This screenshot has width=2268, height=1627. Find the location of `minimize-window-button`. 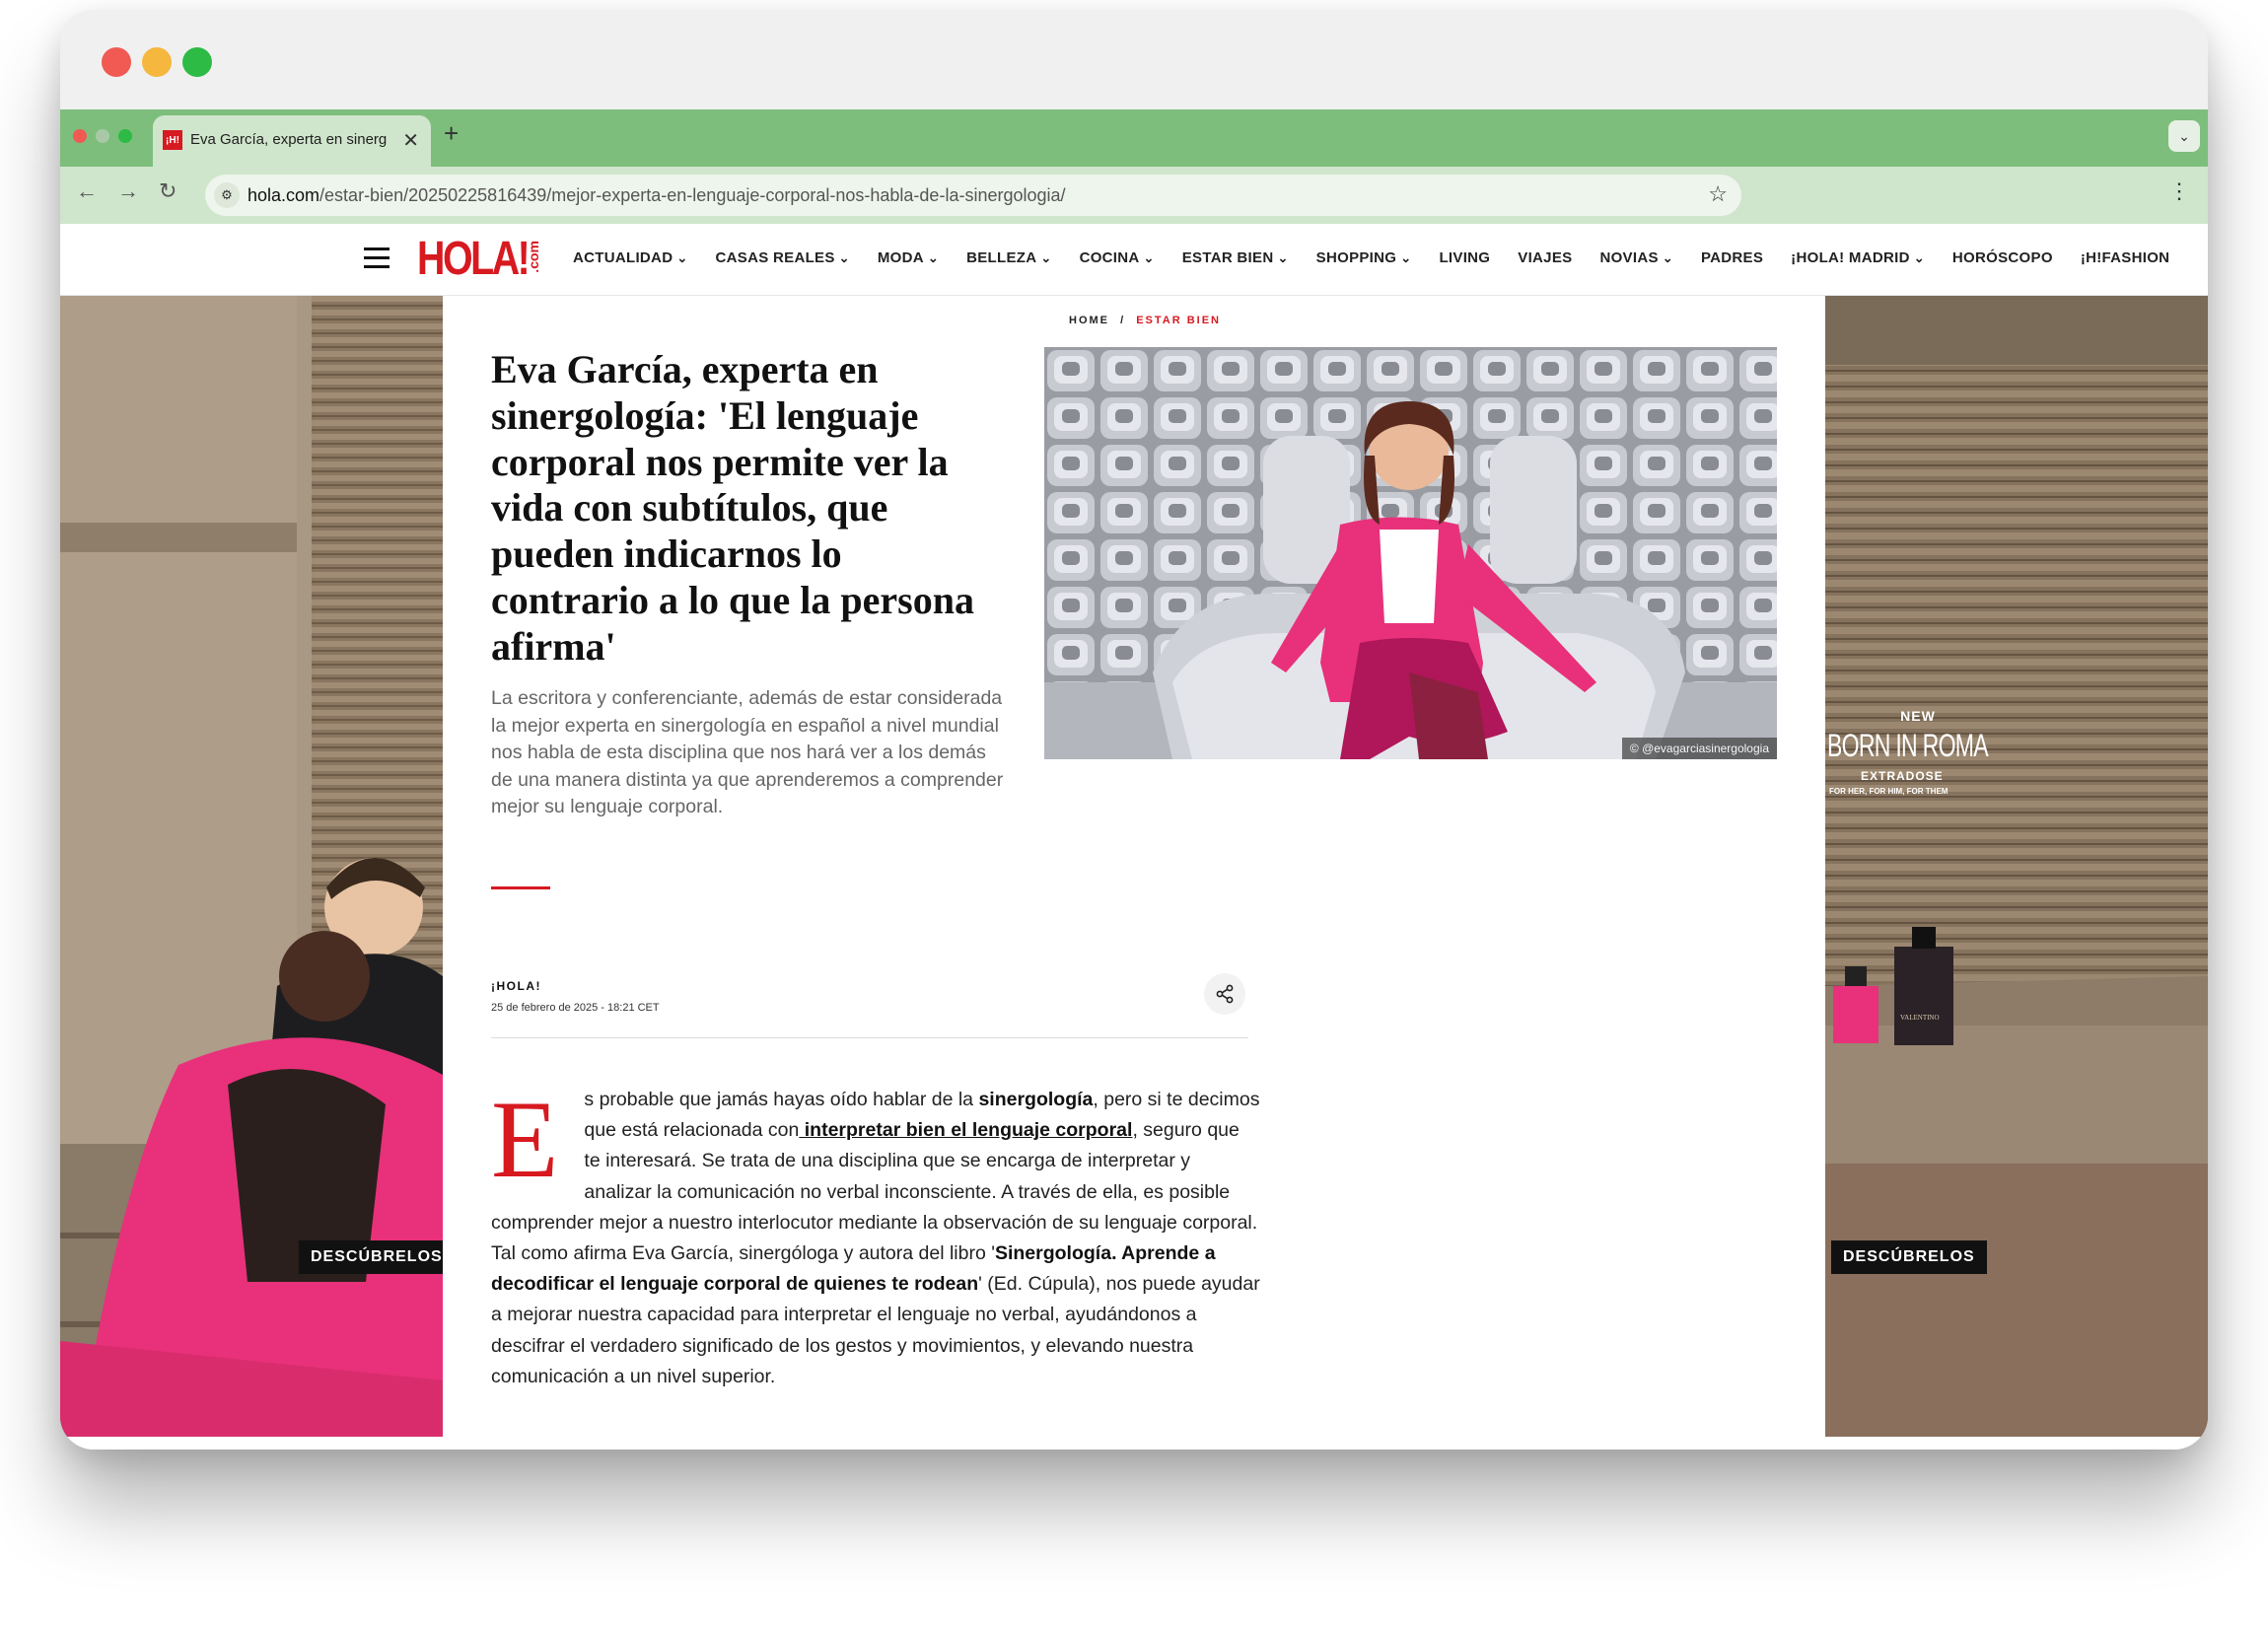

minimize-window-button is located at coordinates (157, 62).